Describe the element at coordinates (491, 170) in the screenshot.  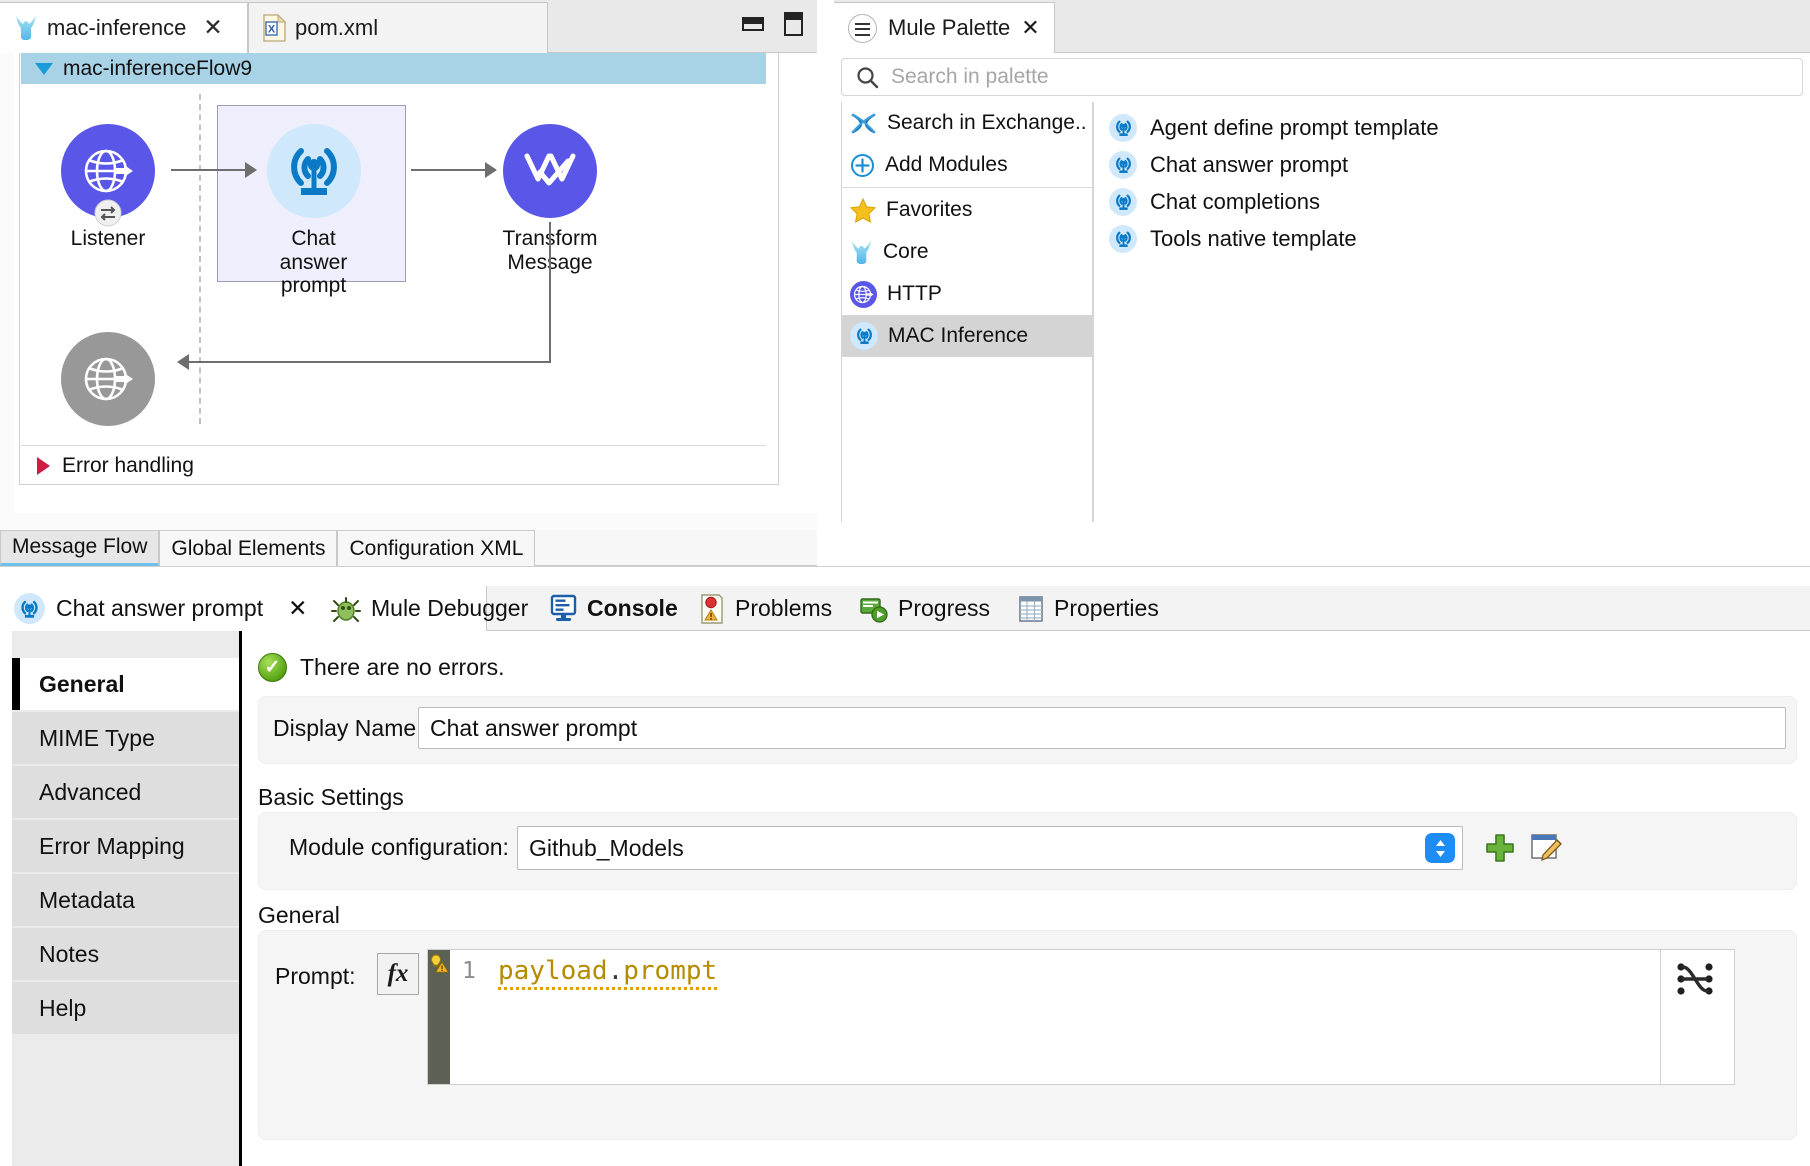
I see `flow-connector-2-arrowhead` at that location.